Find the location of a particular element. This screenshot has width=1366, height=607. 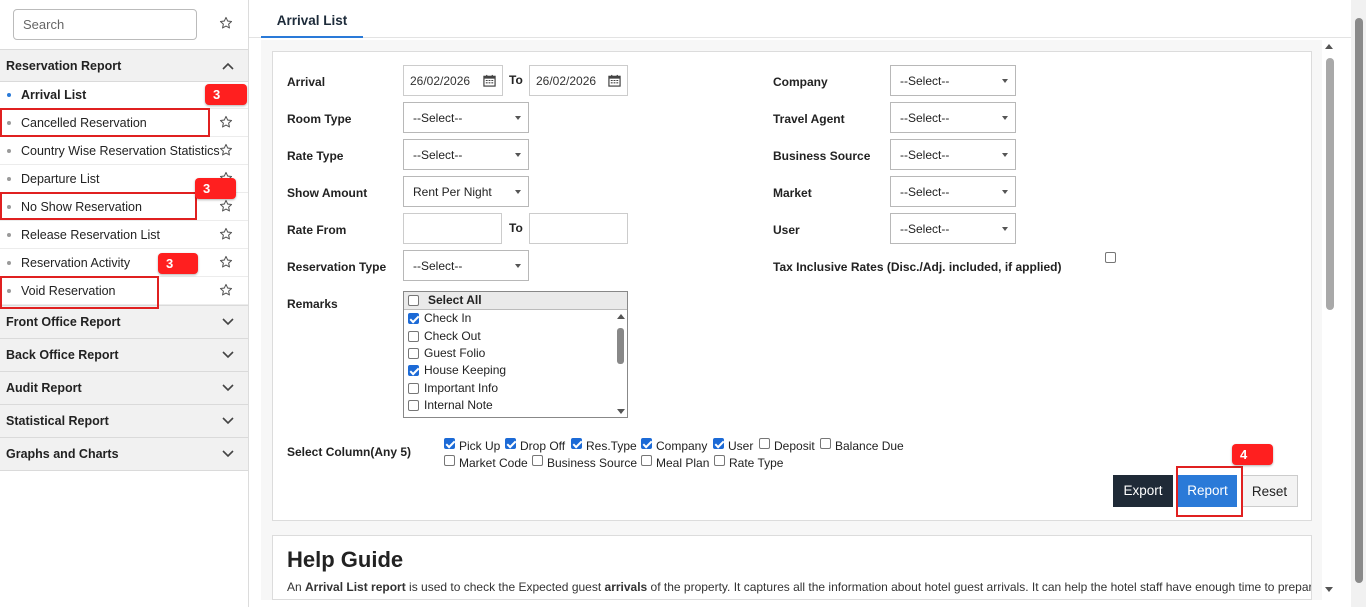

column-option-label: Pick Up is located at coordinates (480, 446).